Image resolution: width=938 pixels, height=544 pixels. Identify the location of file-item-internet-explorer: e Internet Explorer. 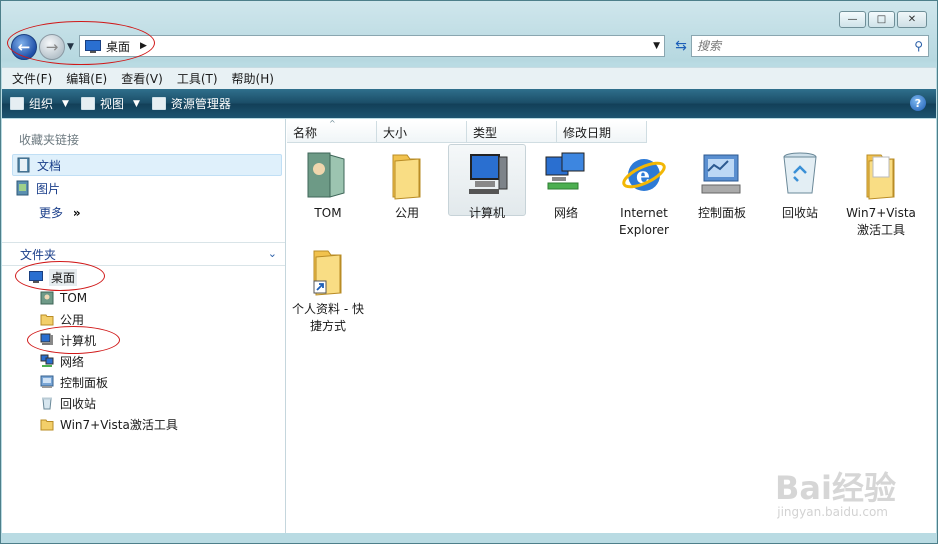
(644, 193).